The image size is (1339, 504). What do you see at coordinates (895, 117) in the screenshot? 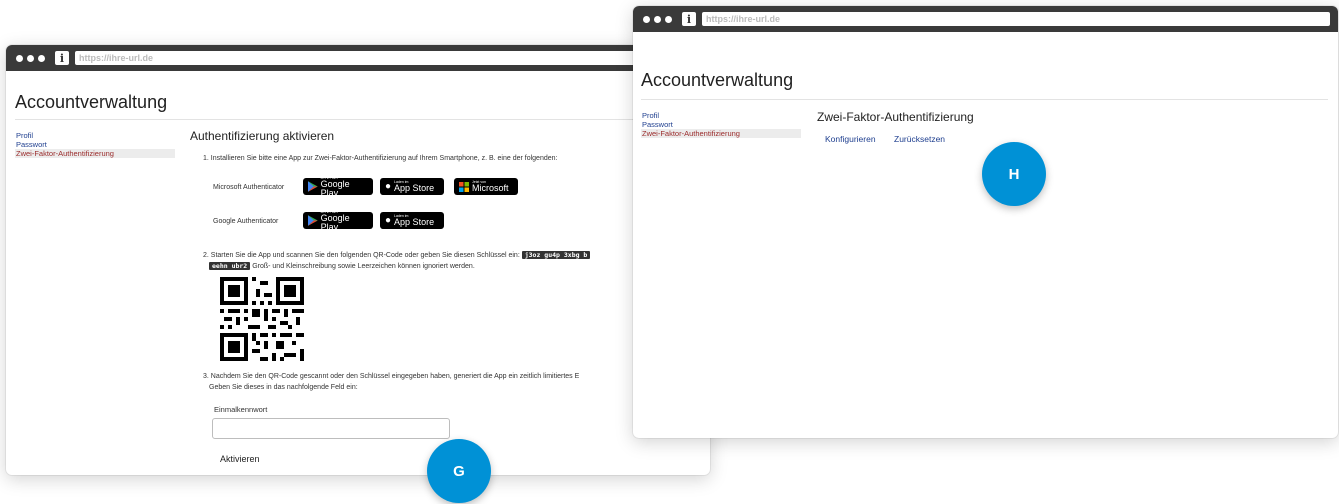
I see `section-heading: Zwei-Faktor-Authentifizierung` at bounding box center [895, 117].